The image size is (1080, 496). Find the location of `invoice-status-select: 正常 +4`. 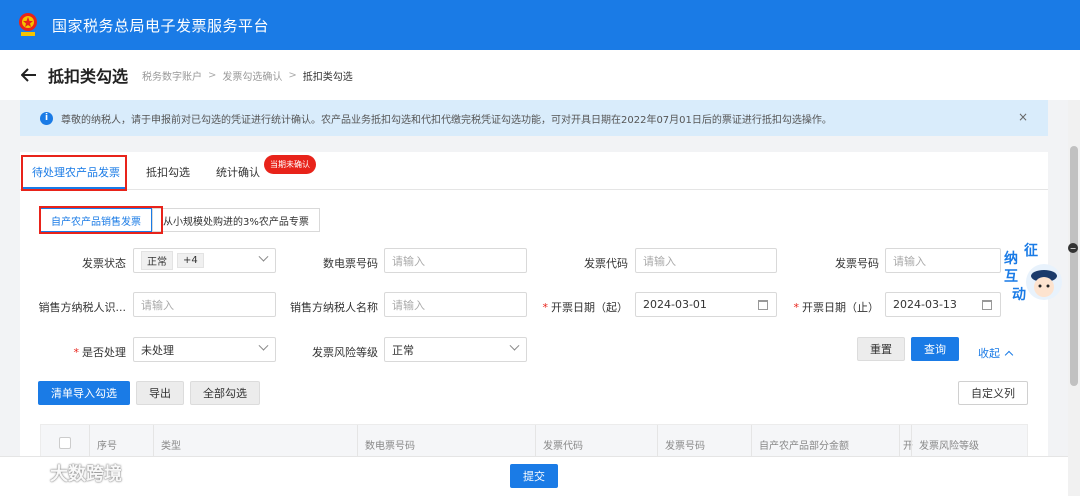

invoice-status-select: 正常 +4 is located at coordinates (204, 260).